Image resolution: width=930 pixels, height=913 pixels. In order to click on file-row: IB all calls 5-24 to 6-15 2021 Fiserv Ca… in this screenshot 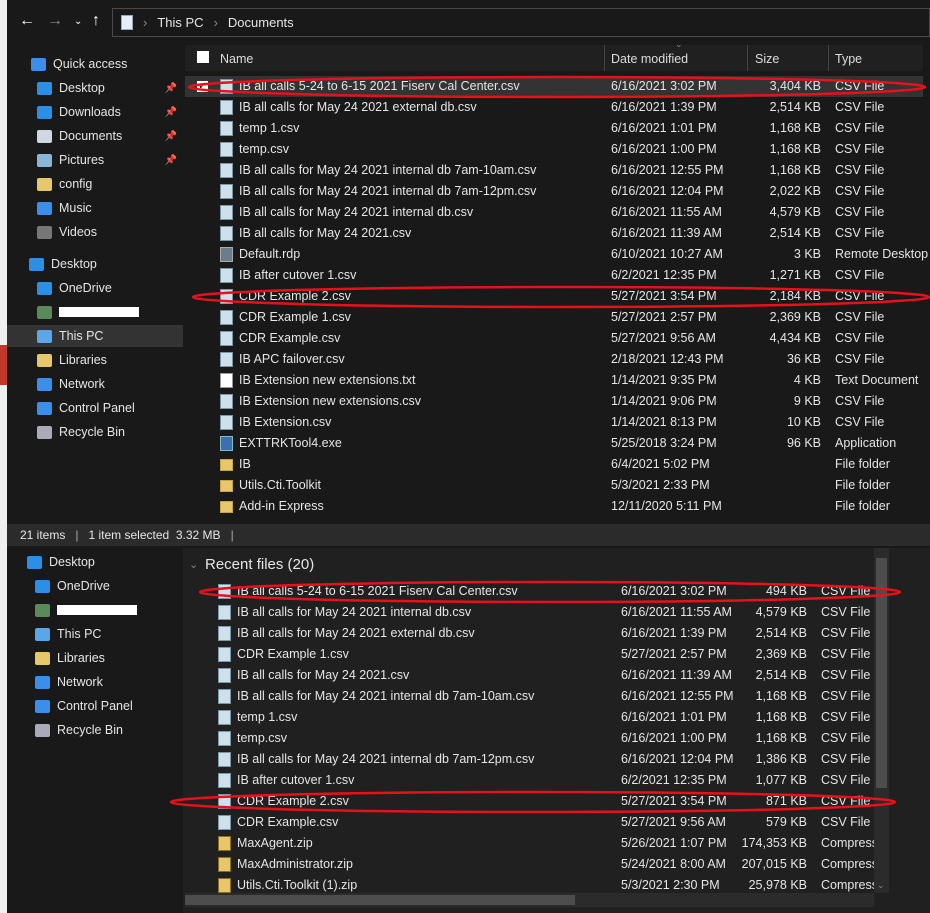, I will do `click(529, 591)`.